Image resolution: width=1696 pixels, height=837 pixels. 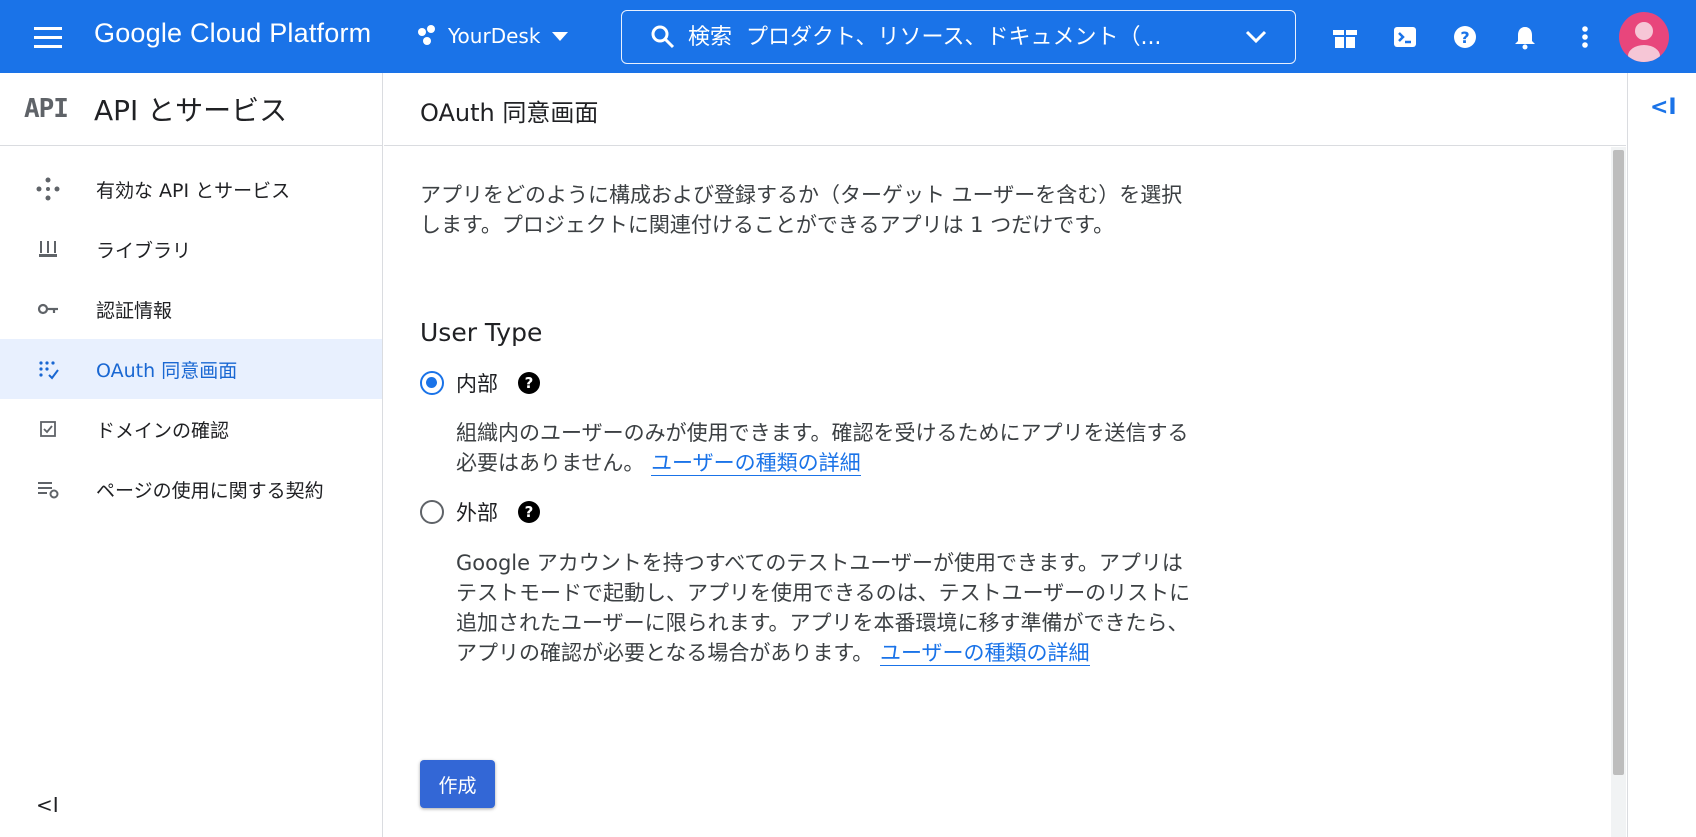 What do you see at coordinates (48, 249) in the screenshot?
I see `library-icon` at bounding box center [48, 249].